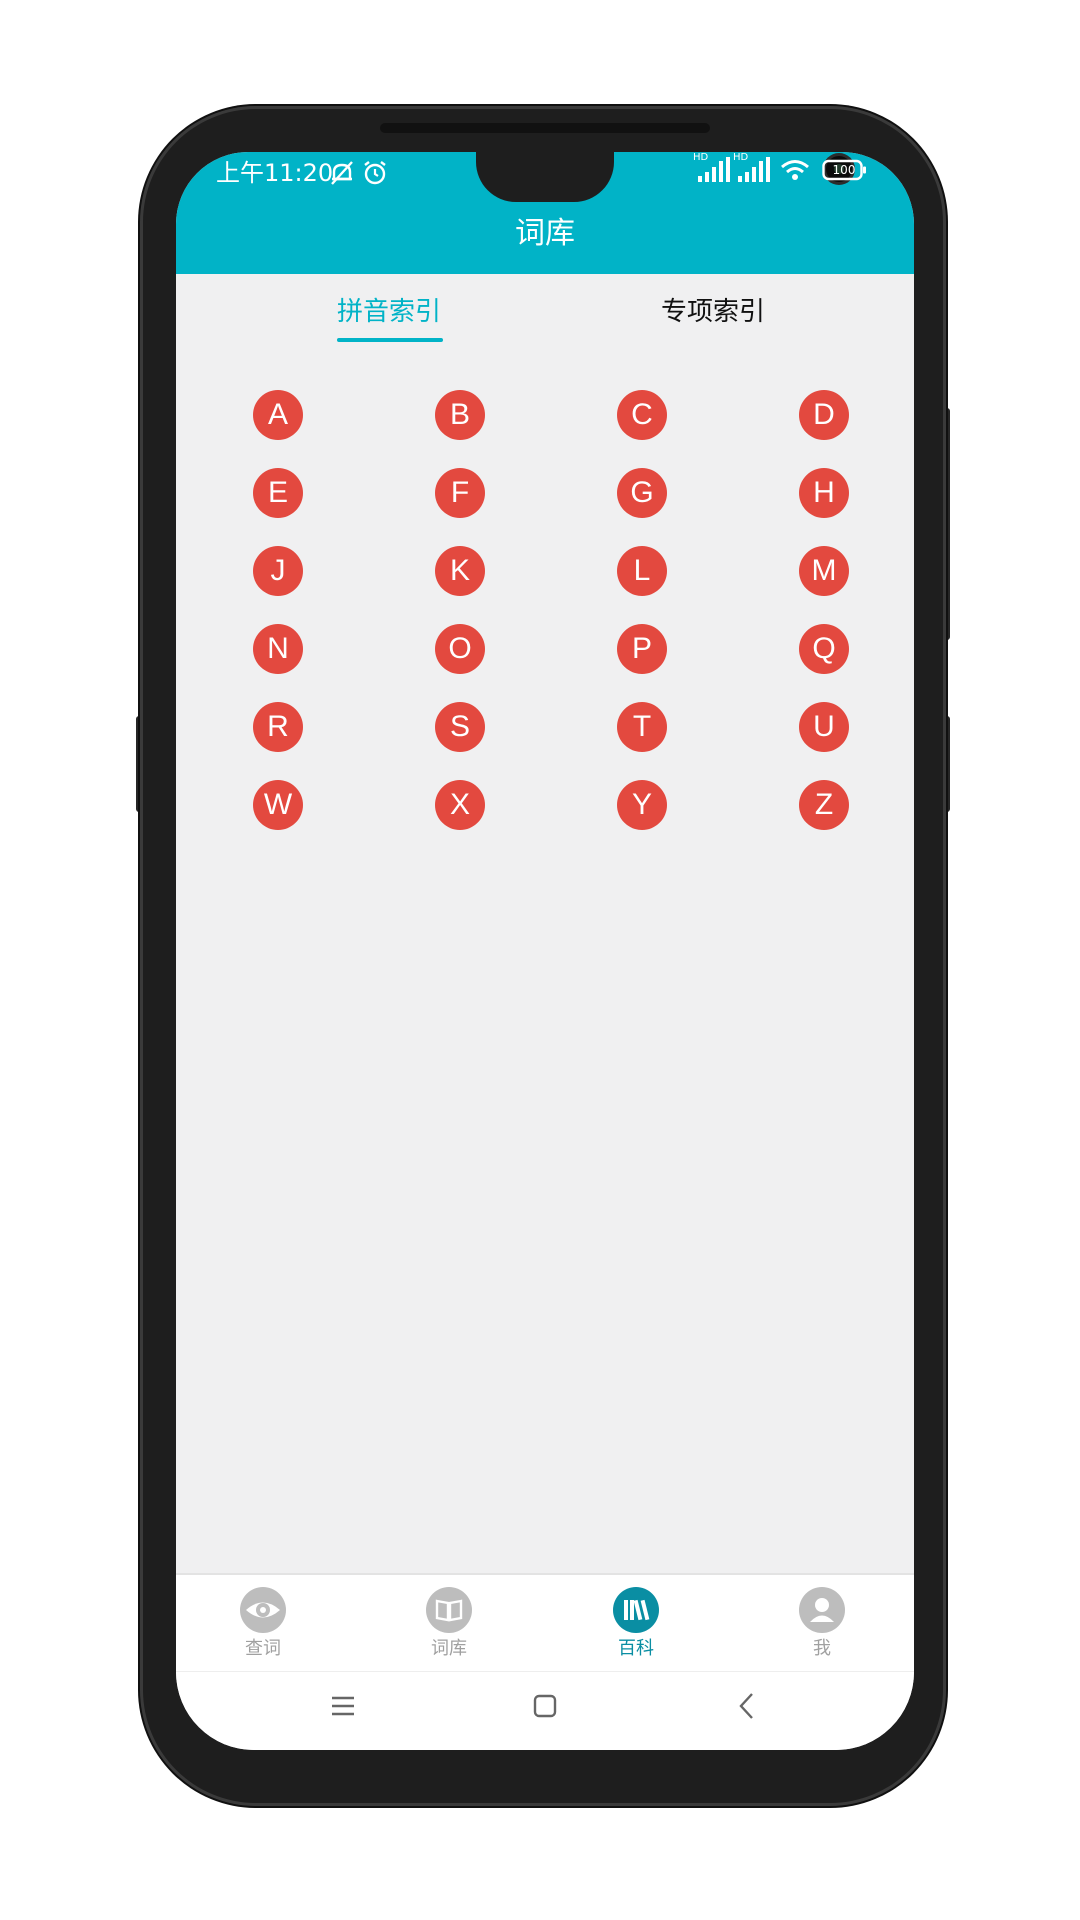 This screenshot has width=1080, height=1920. What do you see at coordinates (460, 415) in the screenshot?
I see `letter-button: B` at bounding box center [460, 415].